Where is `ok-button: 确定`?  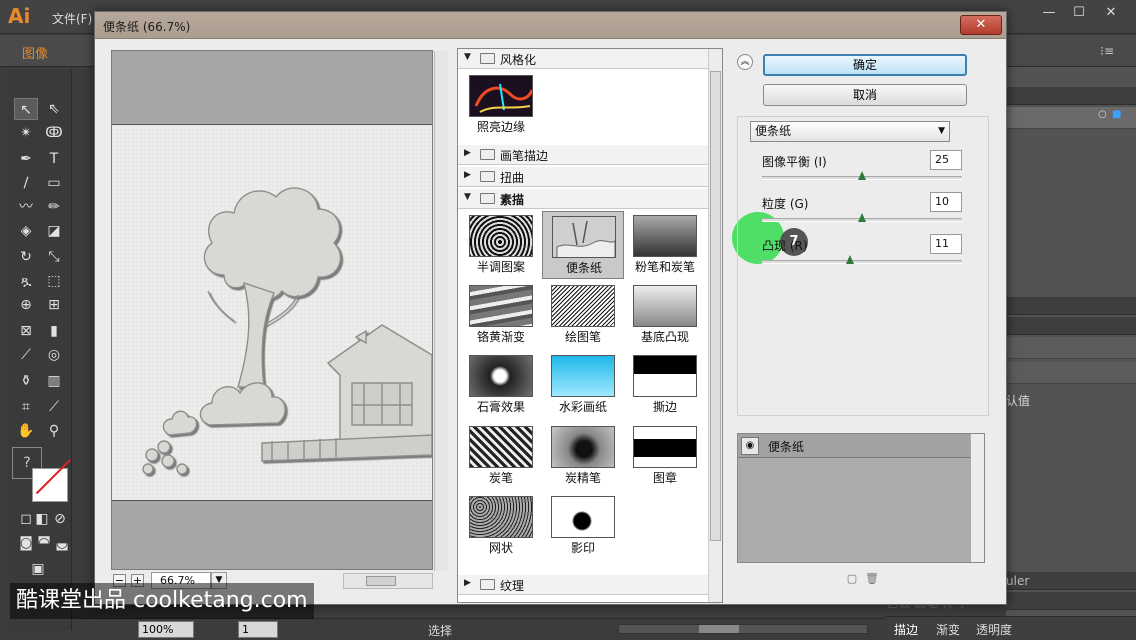
ok-button: 确定 is located at coordinates (865, 65).